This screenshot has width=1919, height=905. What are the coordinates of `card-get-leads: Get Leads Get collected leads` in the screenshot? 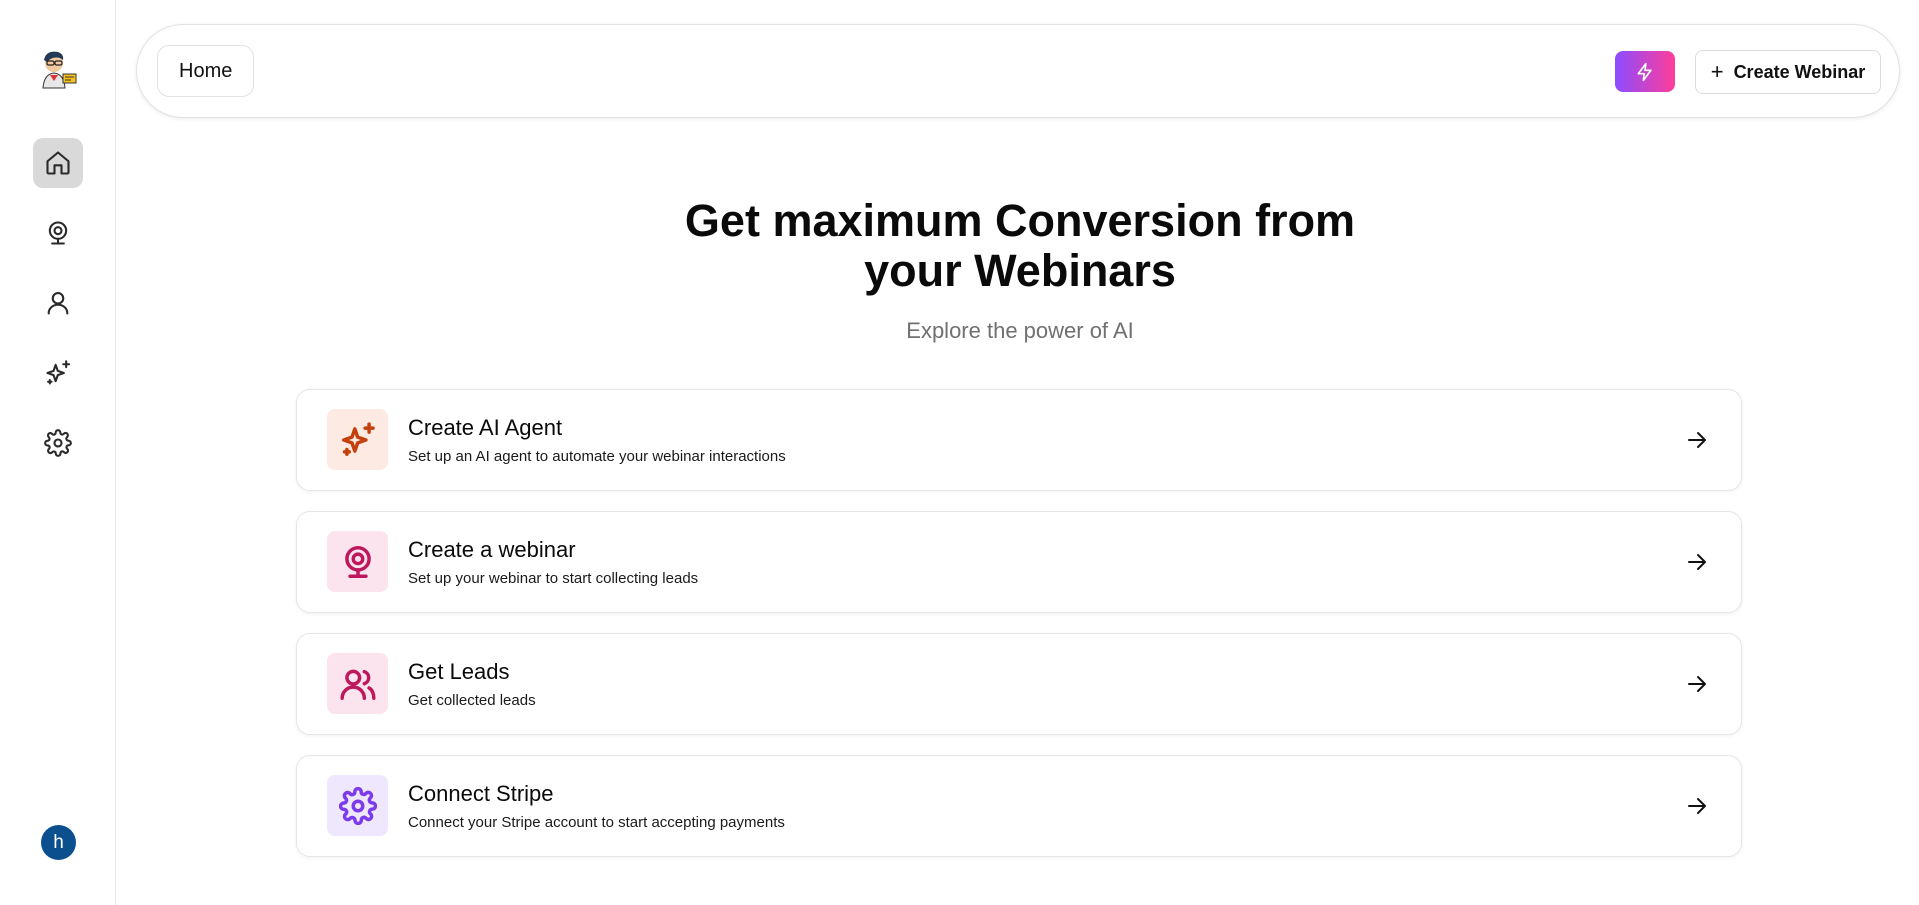 It's located at (1019, 684).